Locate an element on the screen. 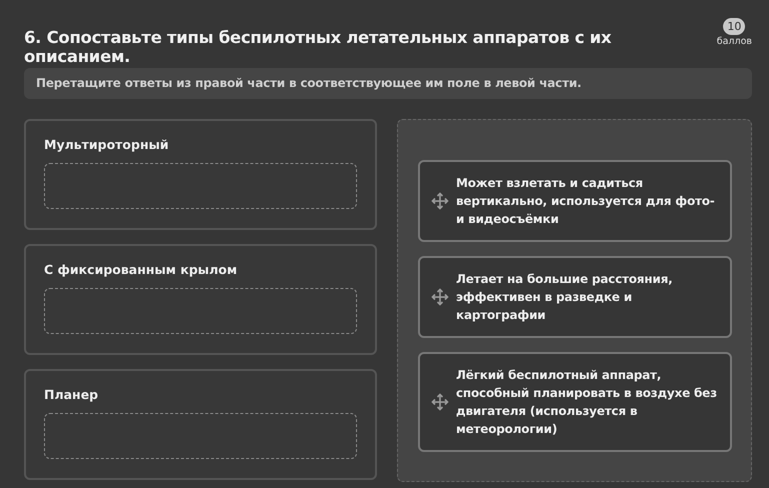 The image size is (769, 488). draggable-answer: Лёгкий беспилотный аппарат, способный планировать в воздухе без двигателя (используется в метеорологии) is located at coordinates (575, 402).